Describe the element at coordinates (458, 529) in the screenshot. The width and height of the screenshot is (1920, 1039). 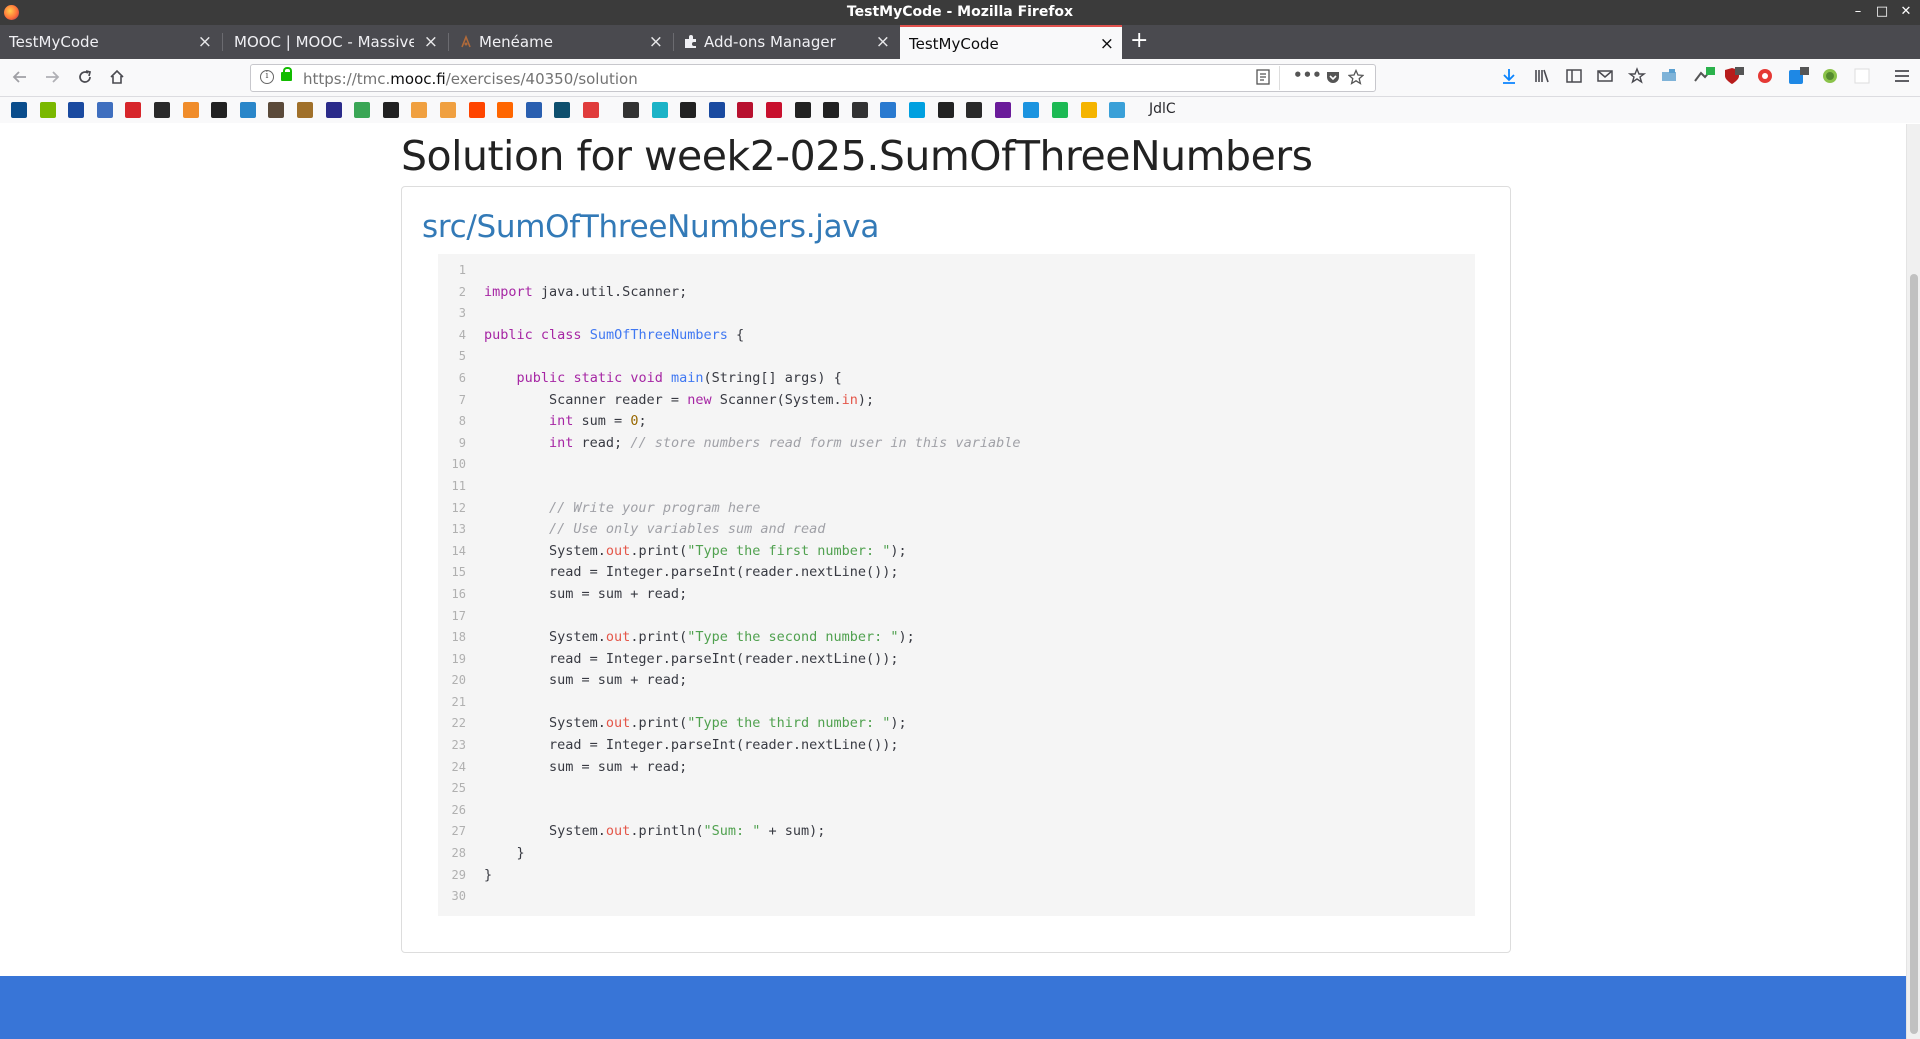
I see `line-number: 13` at that location.